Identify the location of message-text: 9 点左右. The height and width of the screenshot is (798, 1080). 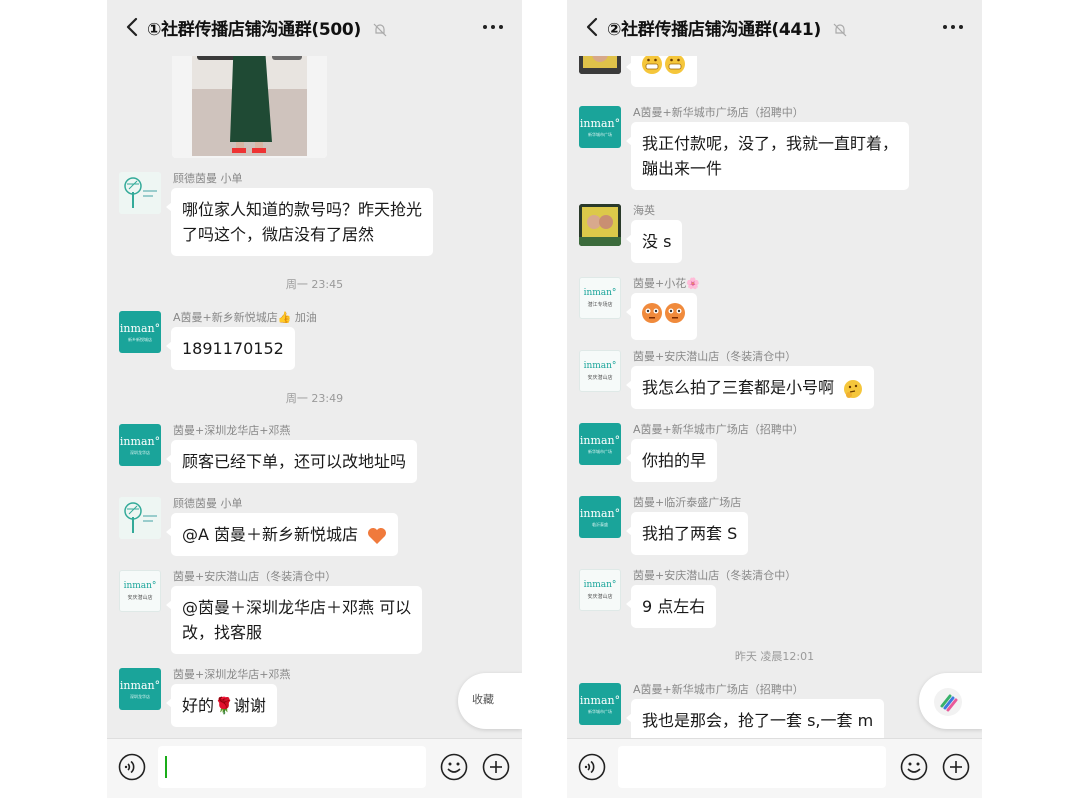
(674, 606).